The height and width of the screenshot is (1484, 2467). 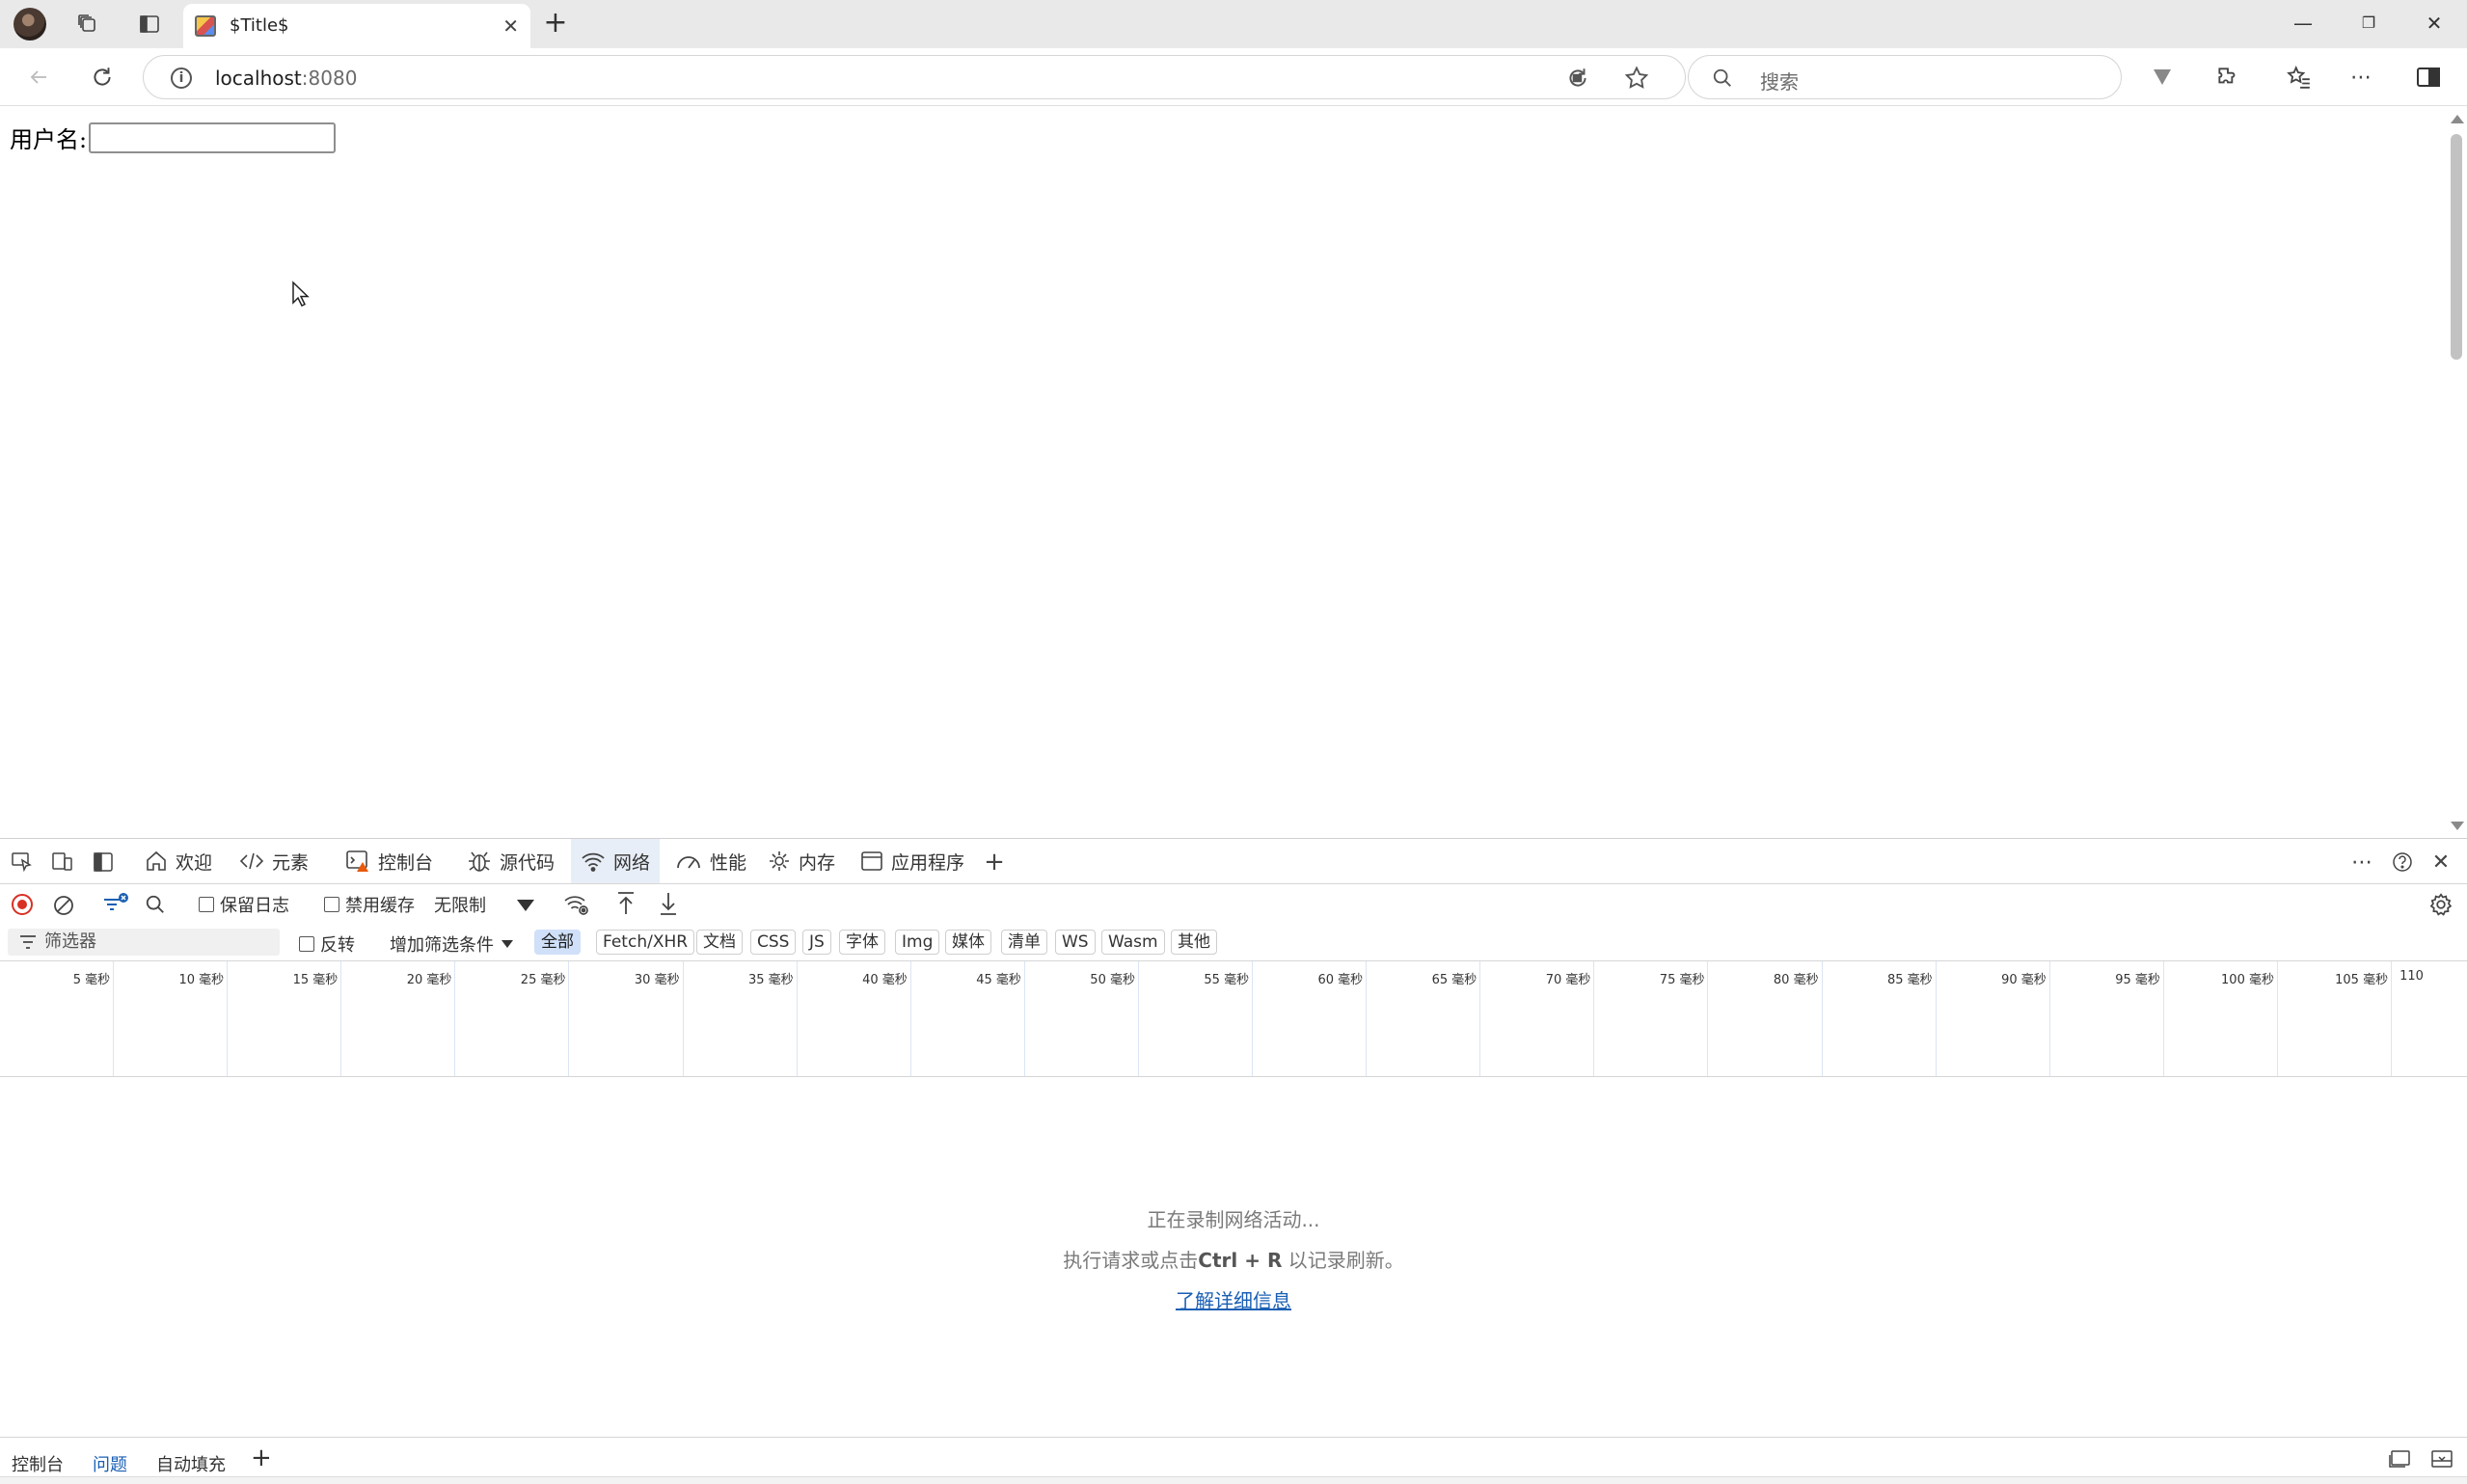 I want to click on tab-network: 网络, so click(x=616, y=861).